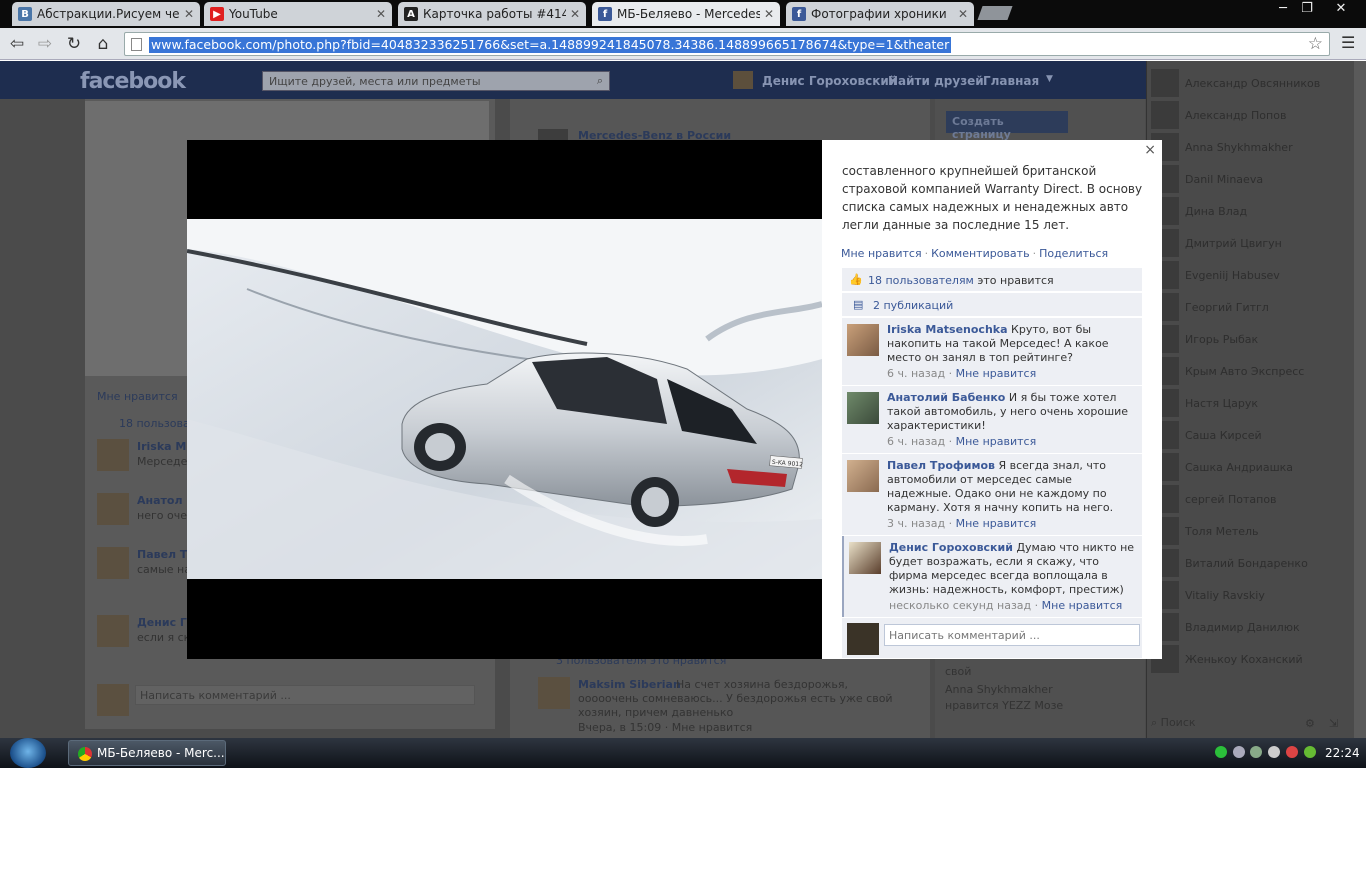  What do you see at coordinates (1251, 341) in the screenshot?
I see `chat-friend-item: Игорь Рыбак` at bounding box center [1251, 341].